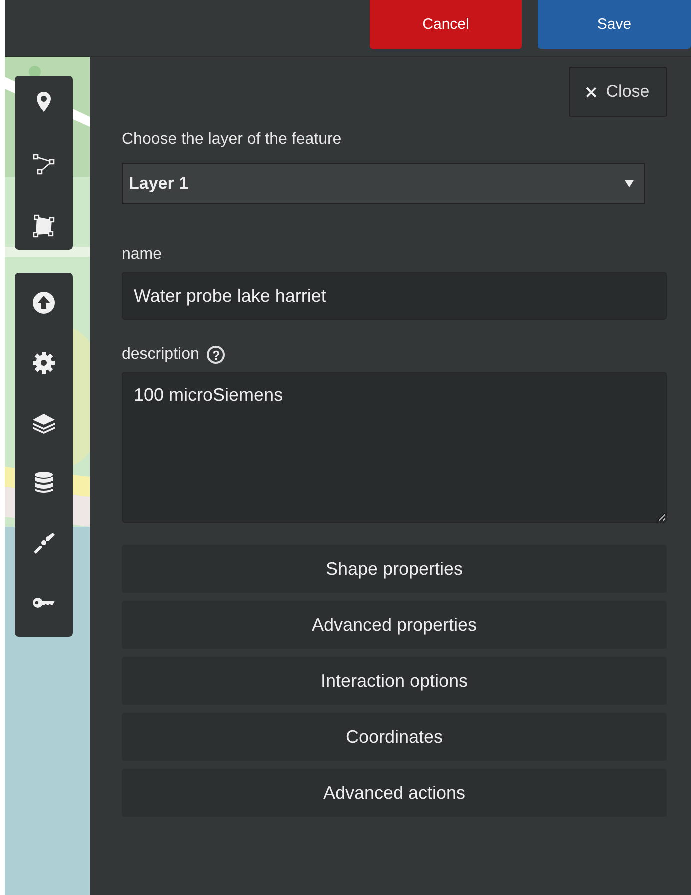 This screenshot has height=895, width=691. I want to click on help-icon: ?, so click(216, 355).